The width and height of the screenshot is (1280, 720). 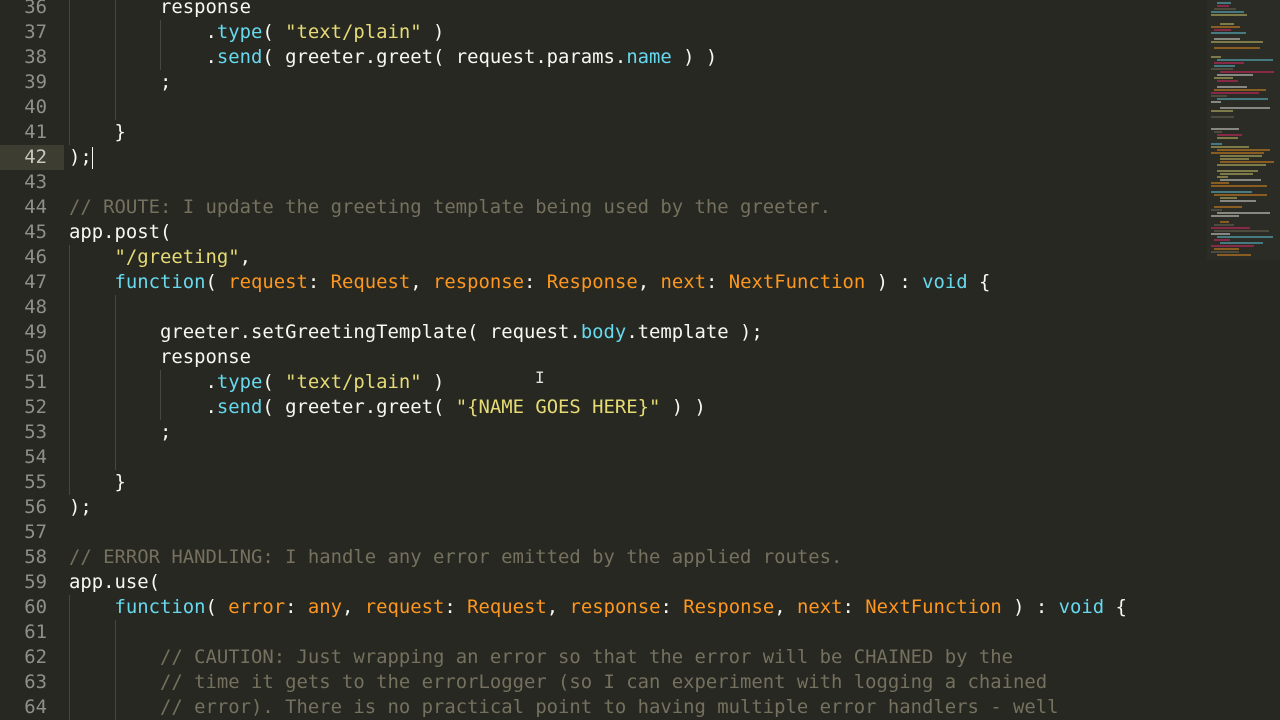 What do you see at coordinates (945, 282) in the screenshot?
I see `keyword-token: void` at bounding box center [945, 282].